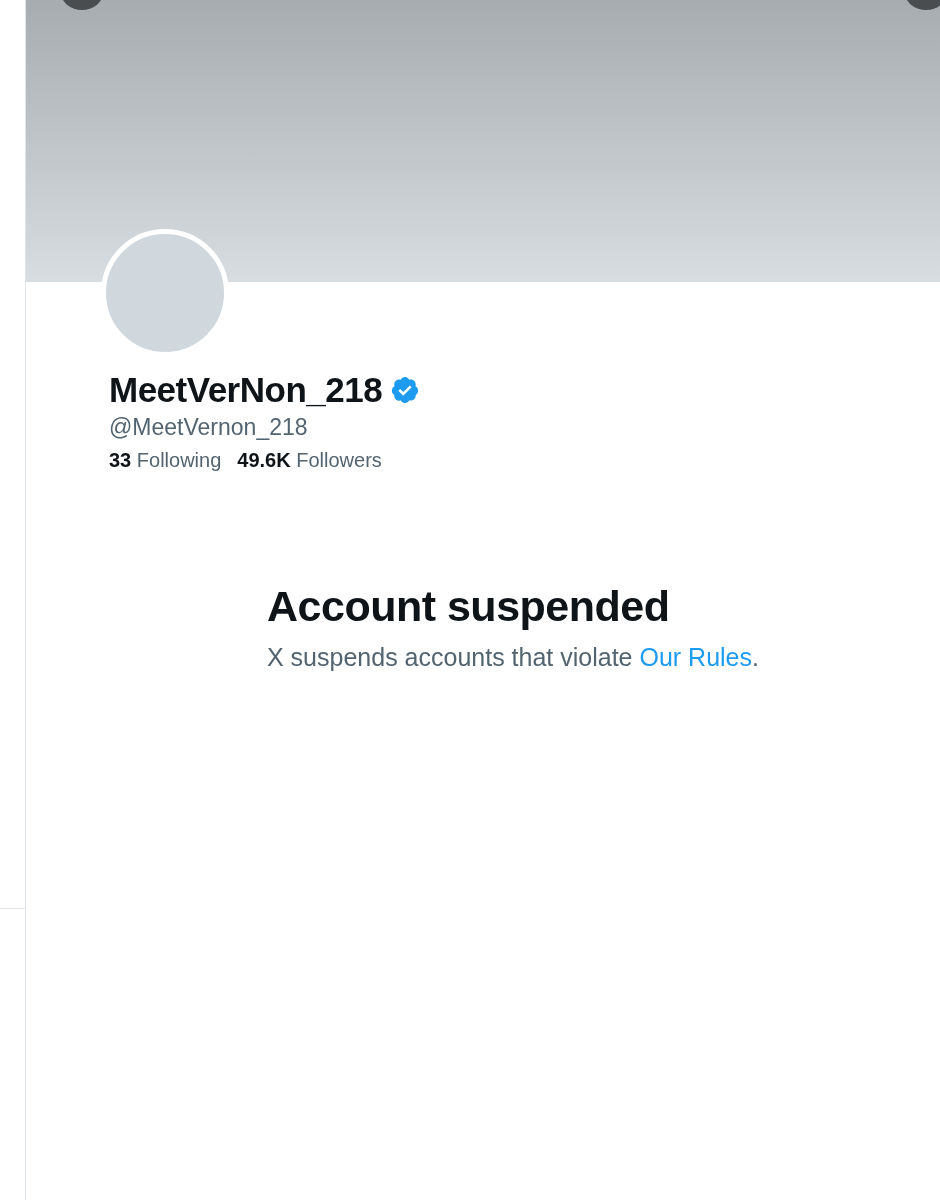 This screenshot has height=1200, width=940. Describe the element at coordinates (165, 460) in the screenshot. I see `follow-stat: 33 Following` at that location.